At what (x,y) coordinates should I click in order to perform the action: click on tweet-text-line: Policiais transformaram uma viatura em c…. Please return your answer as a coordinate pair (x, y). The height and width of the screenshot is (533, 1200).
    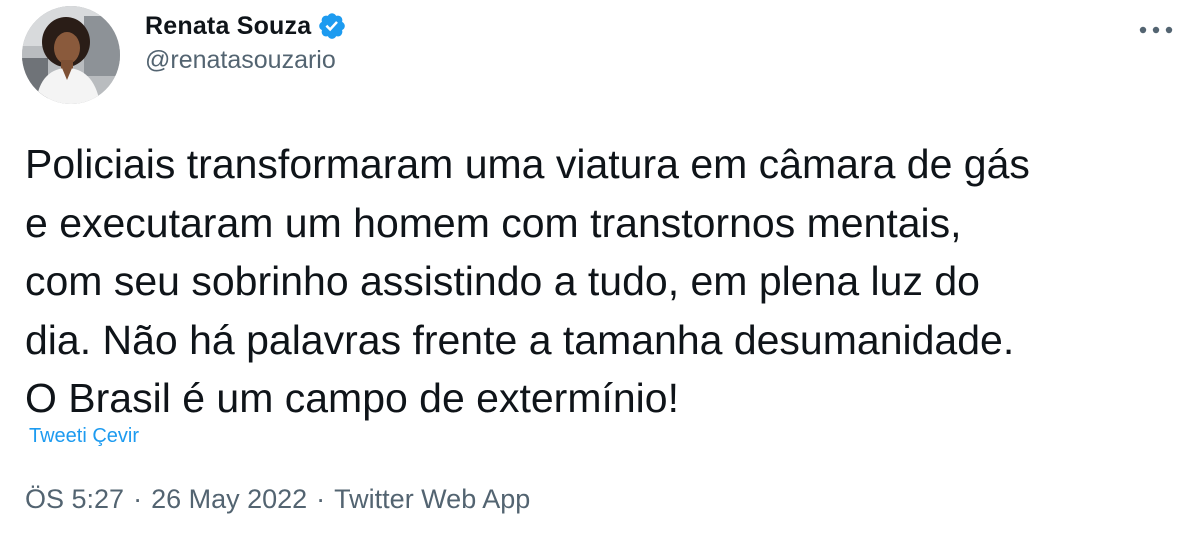
    Looking at the image, I should click on (527, 164).